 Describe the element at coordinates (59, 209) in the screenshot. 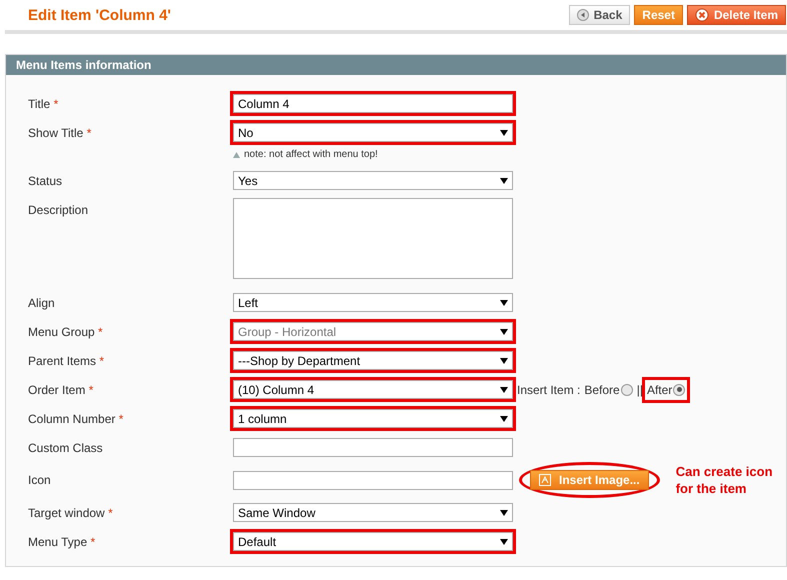

I see `field-label: Description` at that location.